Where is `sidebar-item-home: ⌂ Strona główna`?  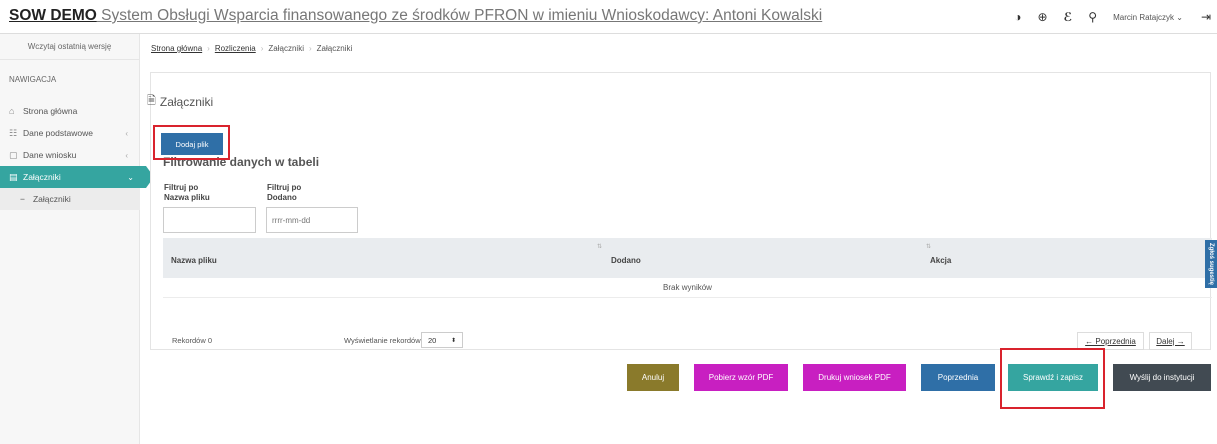 sidebar-item-home: ⌂ Strona główna is located at coordinates (70, 111).